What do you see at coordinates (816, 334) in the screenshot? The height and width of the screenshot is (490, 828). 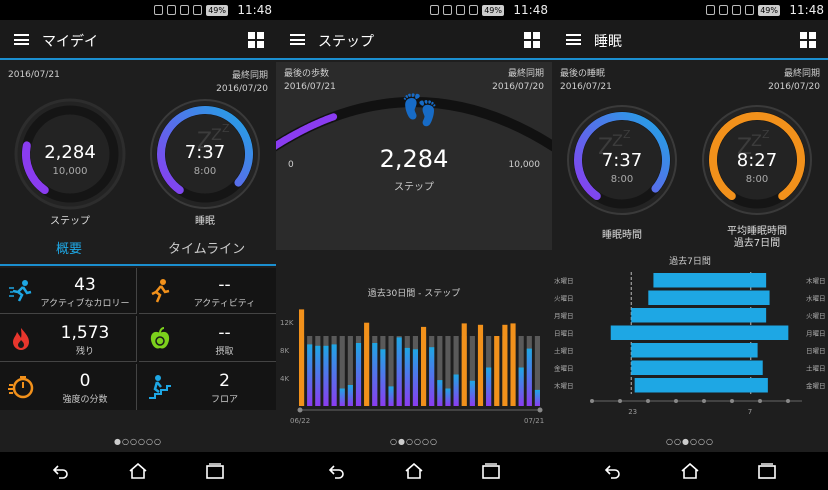 I see `day-label-right: 月曜日` at bounding box center [816, 334].